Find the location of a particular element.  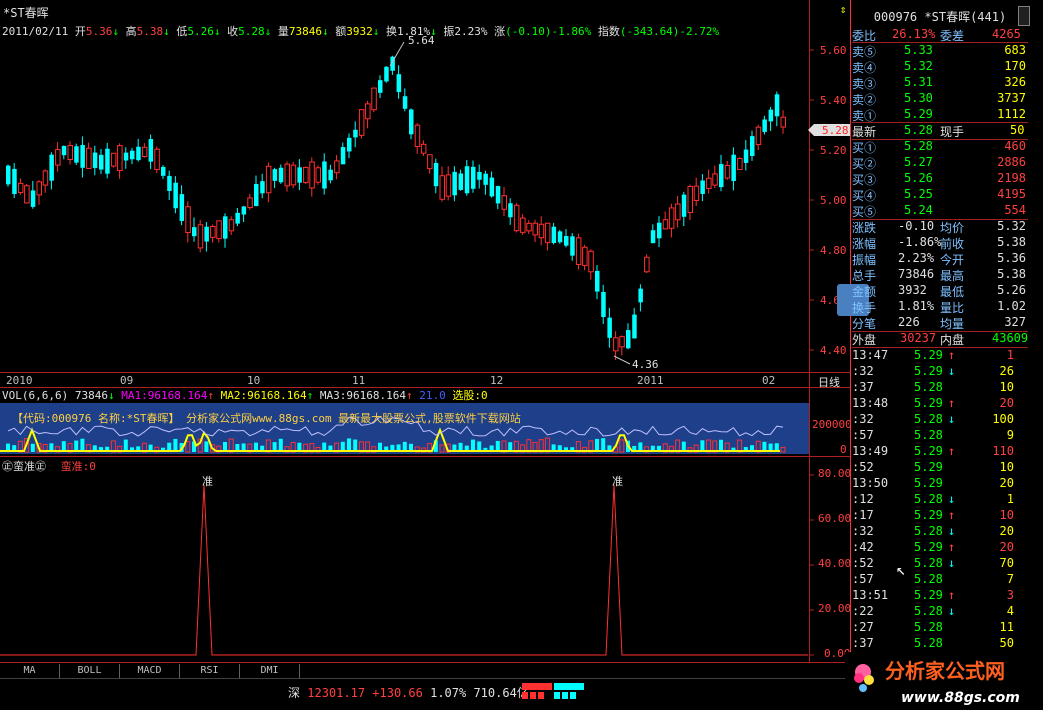

ind-axis-label: 20.00 is located at coordinates (835, 608).